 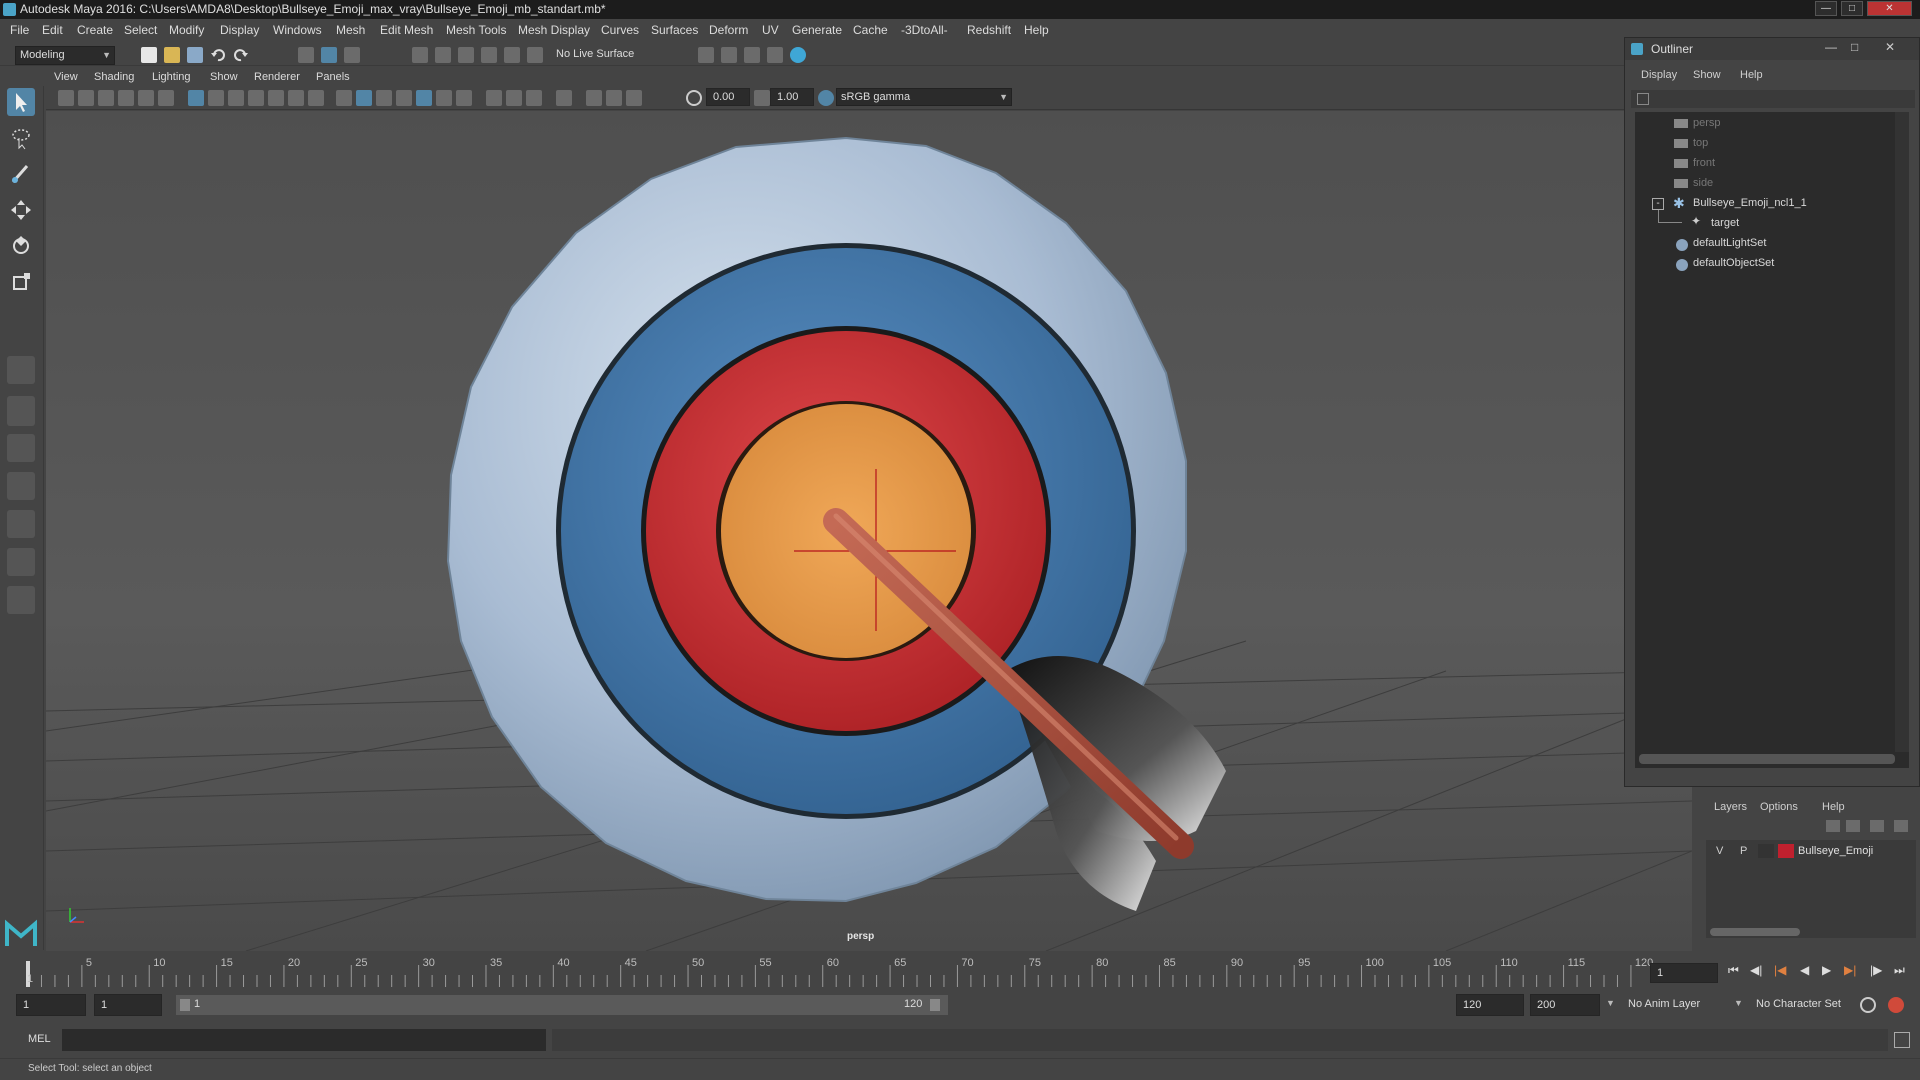 I want to click on render-settings-icon, so click(x=752, y=55).